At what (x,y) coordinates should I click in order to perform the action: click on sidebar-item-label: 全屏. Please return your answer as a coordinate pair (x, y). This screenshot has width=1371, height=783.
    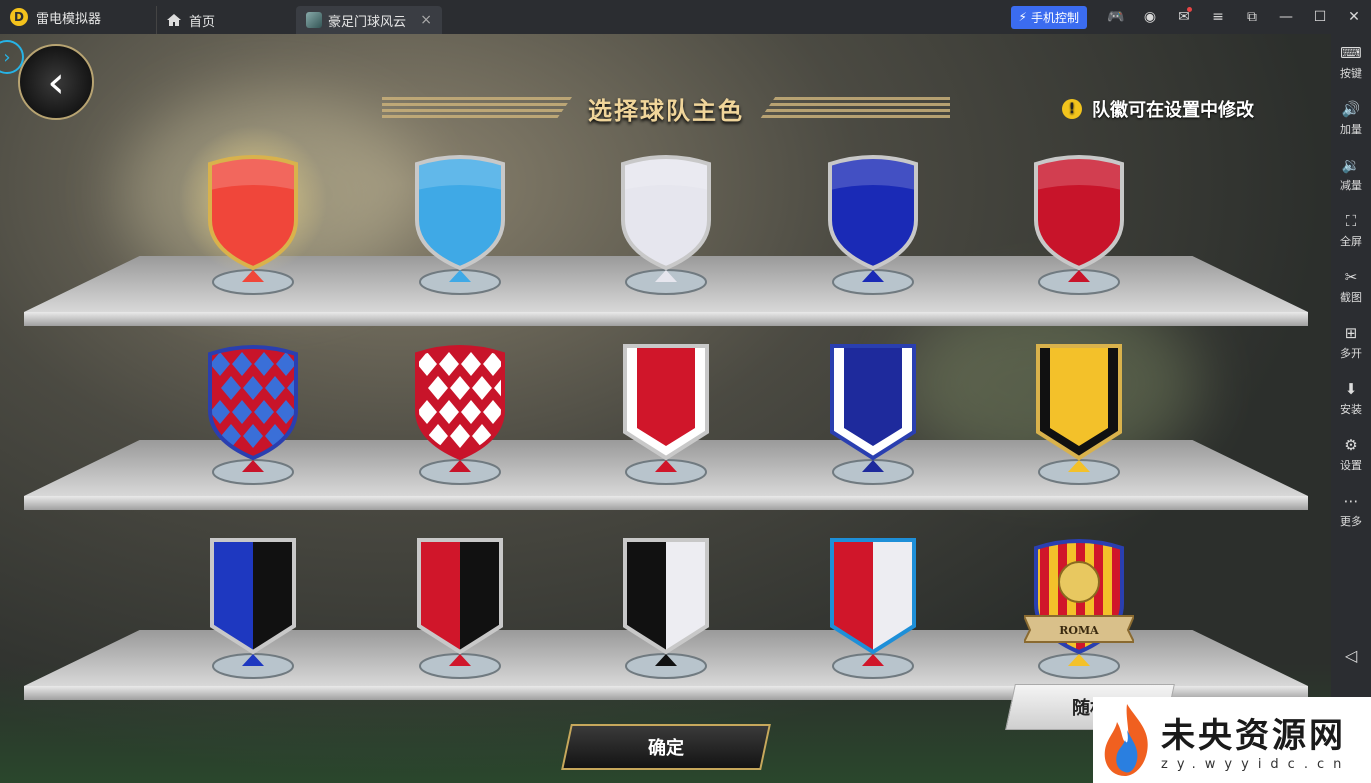
    Looking at the image, I should click on (1351, 241).